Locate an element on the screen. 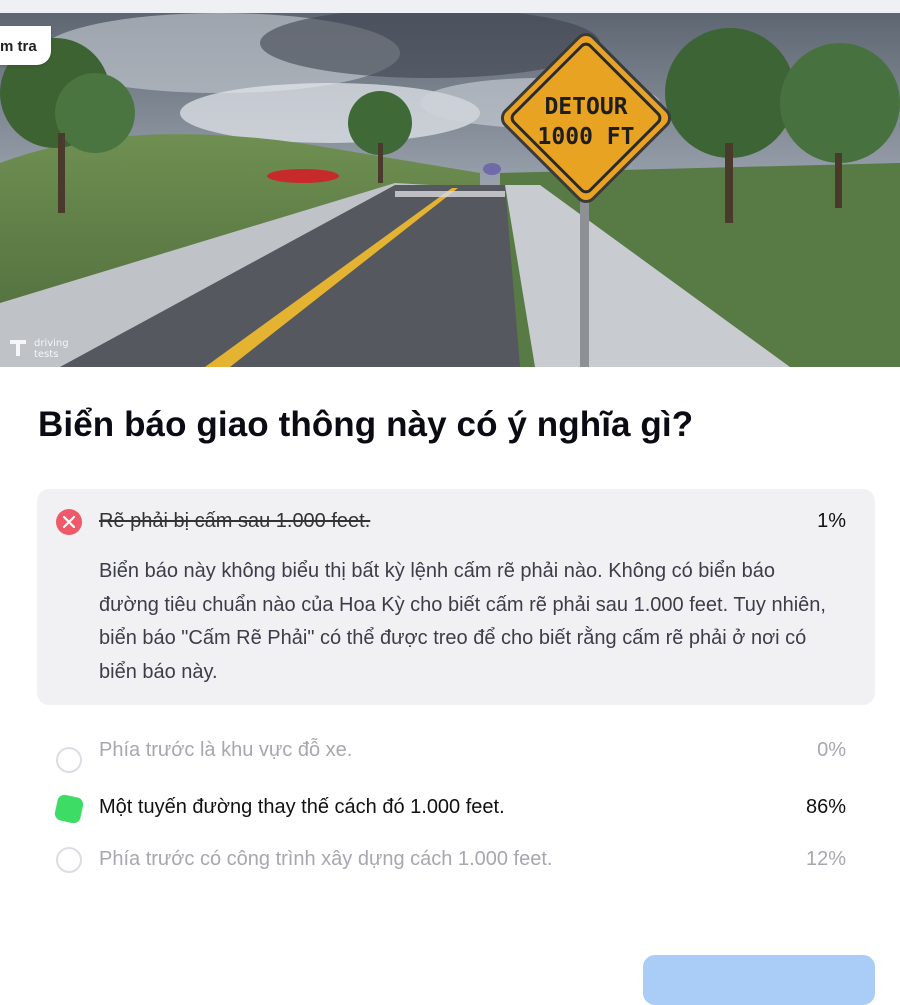 This screenshot has width=900, height=1005. watermark-line1: driving is located at coordinates (51, 343).